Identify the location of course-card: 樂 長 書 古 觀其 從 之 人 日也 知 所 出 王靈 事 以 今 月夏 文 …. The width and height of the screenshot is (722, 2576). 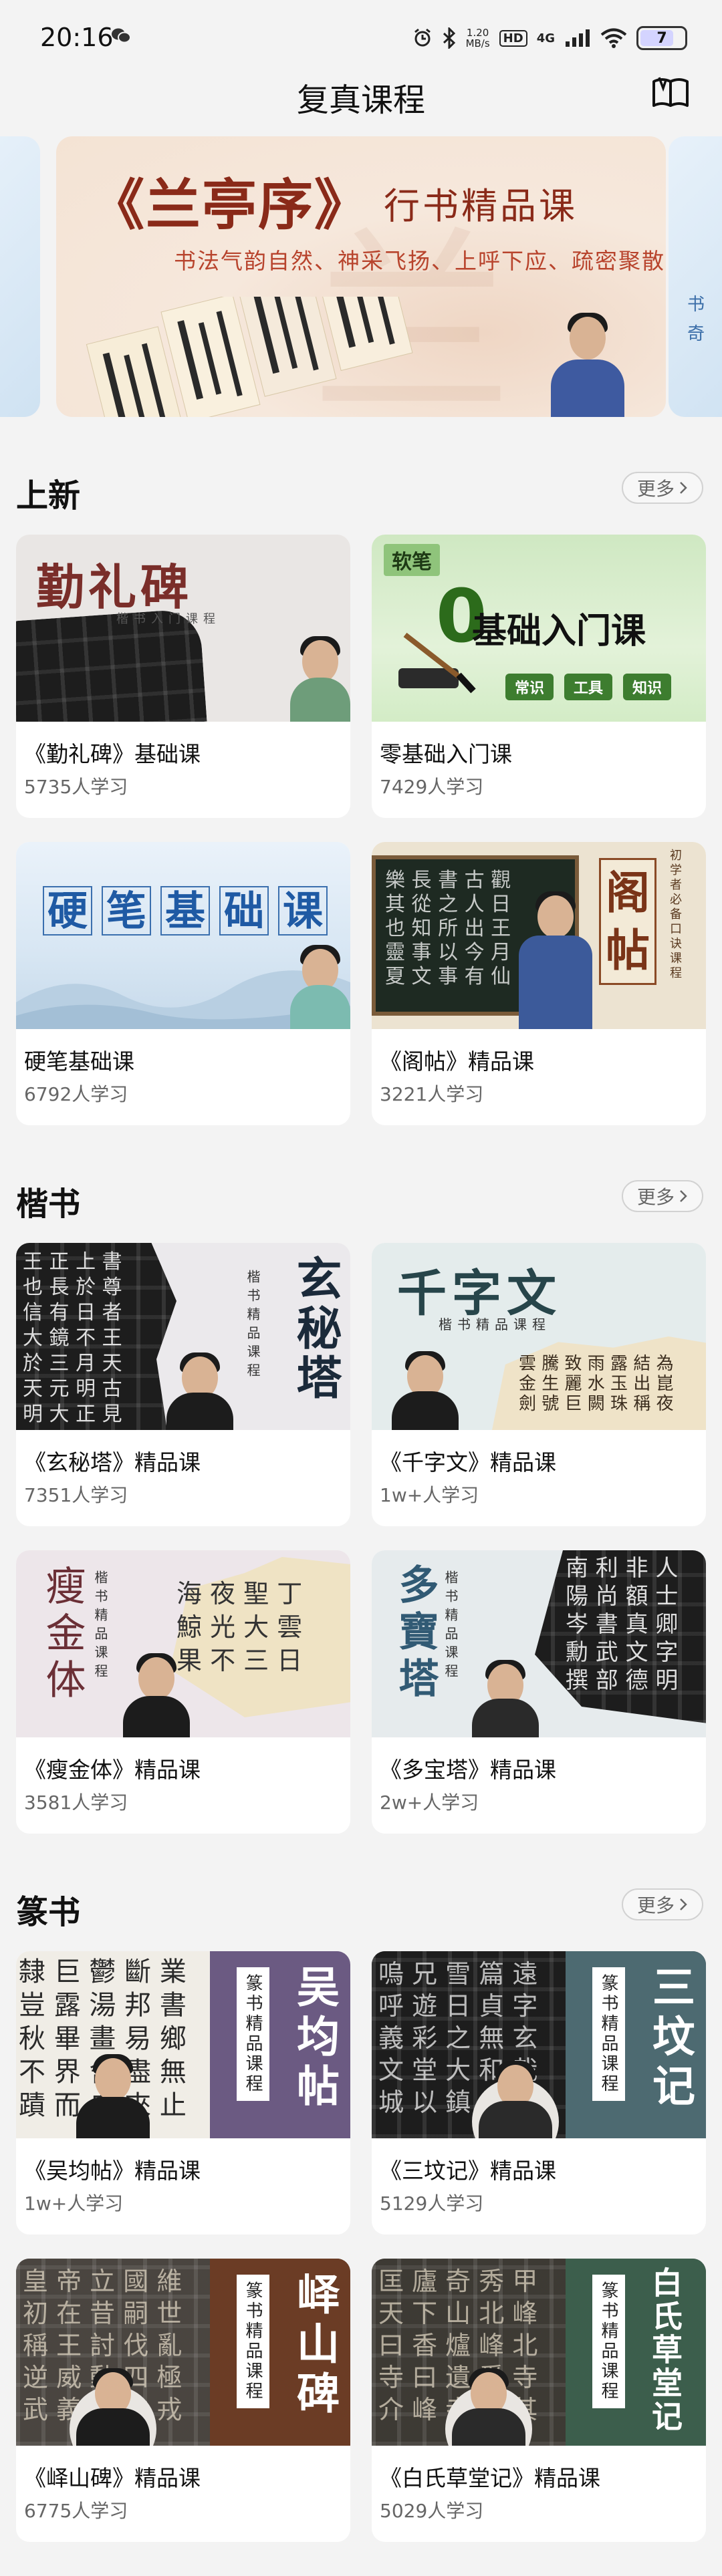
(539, 983).